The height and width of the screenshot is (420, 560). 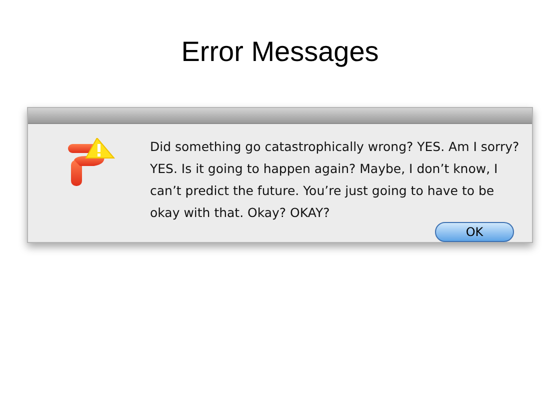 I want to click on ok-button: OK, so click(x=474, y=232).